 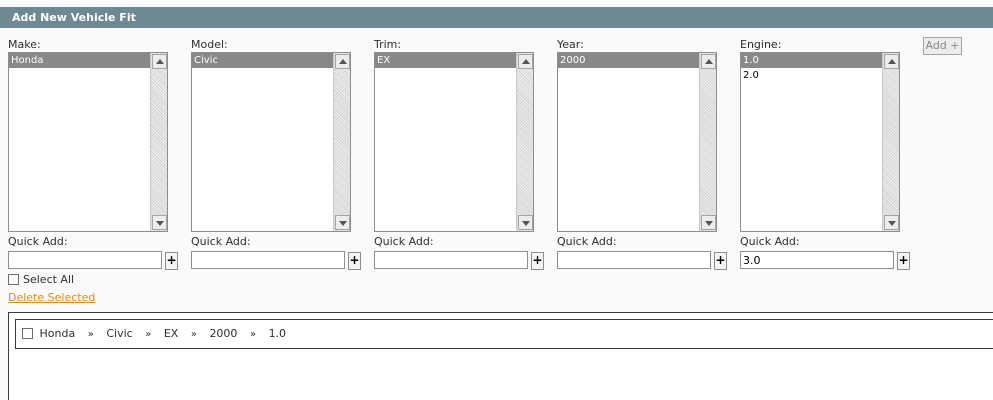 I want to click on model-listbox: Civic, so click(x=271, y=142).